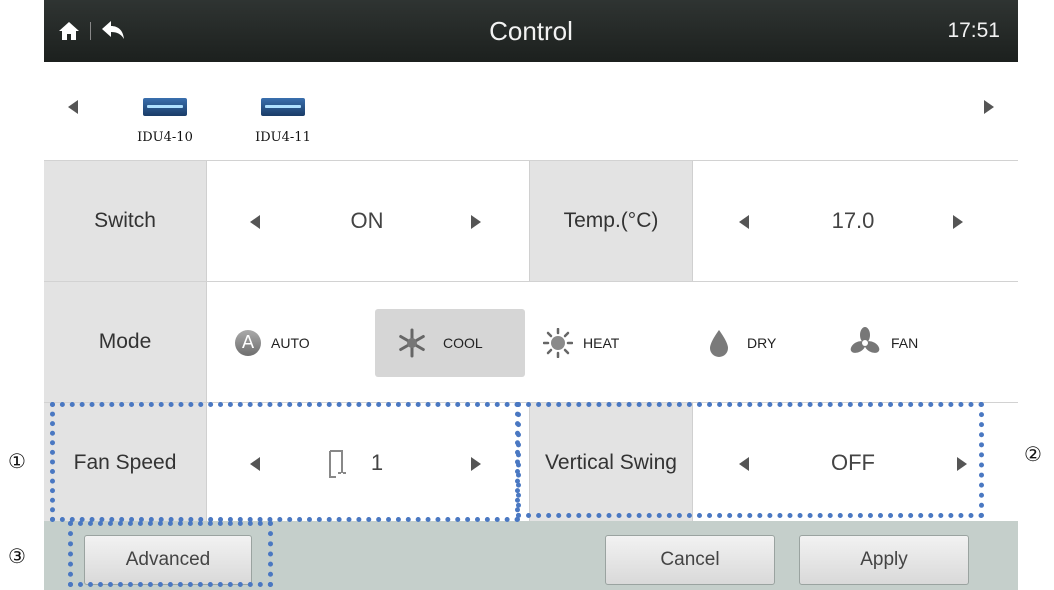  I want to click on fan-icon, so click(865, 340).